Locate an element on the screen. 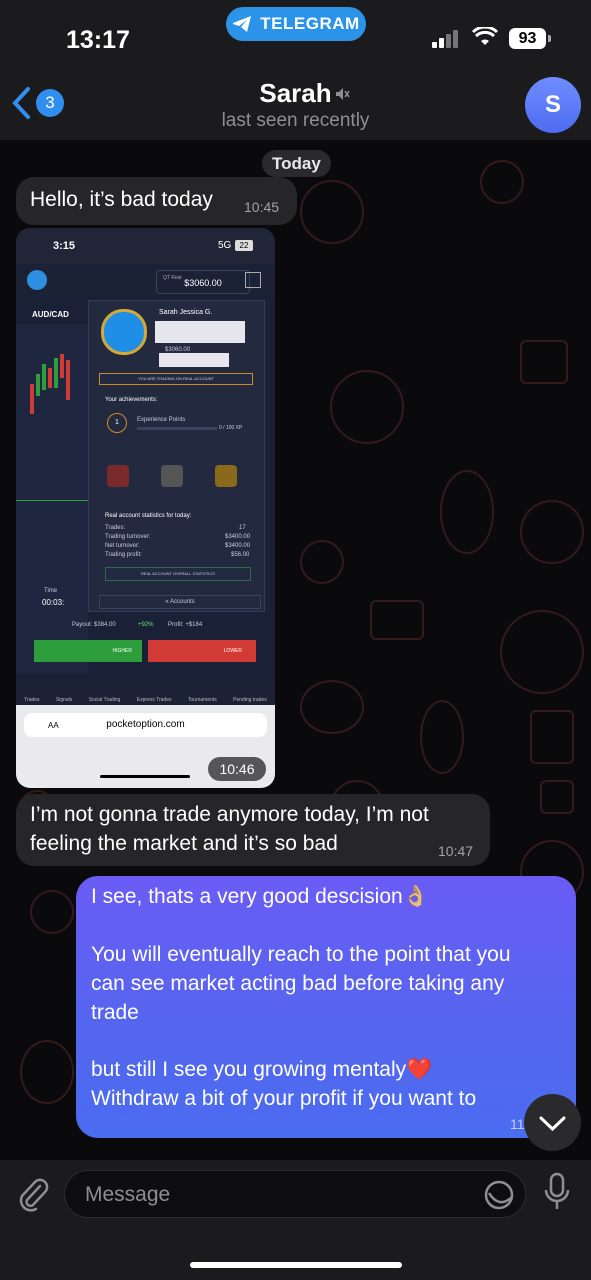 This screenshot has height=1280, width=591. sticker-icon is located at coordinates (499, 1195).